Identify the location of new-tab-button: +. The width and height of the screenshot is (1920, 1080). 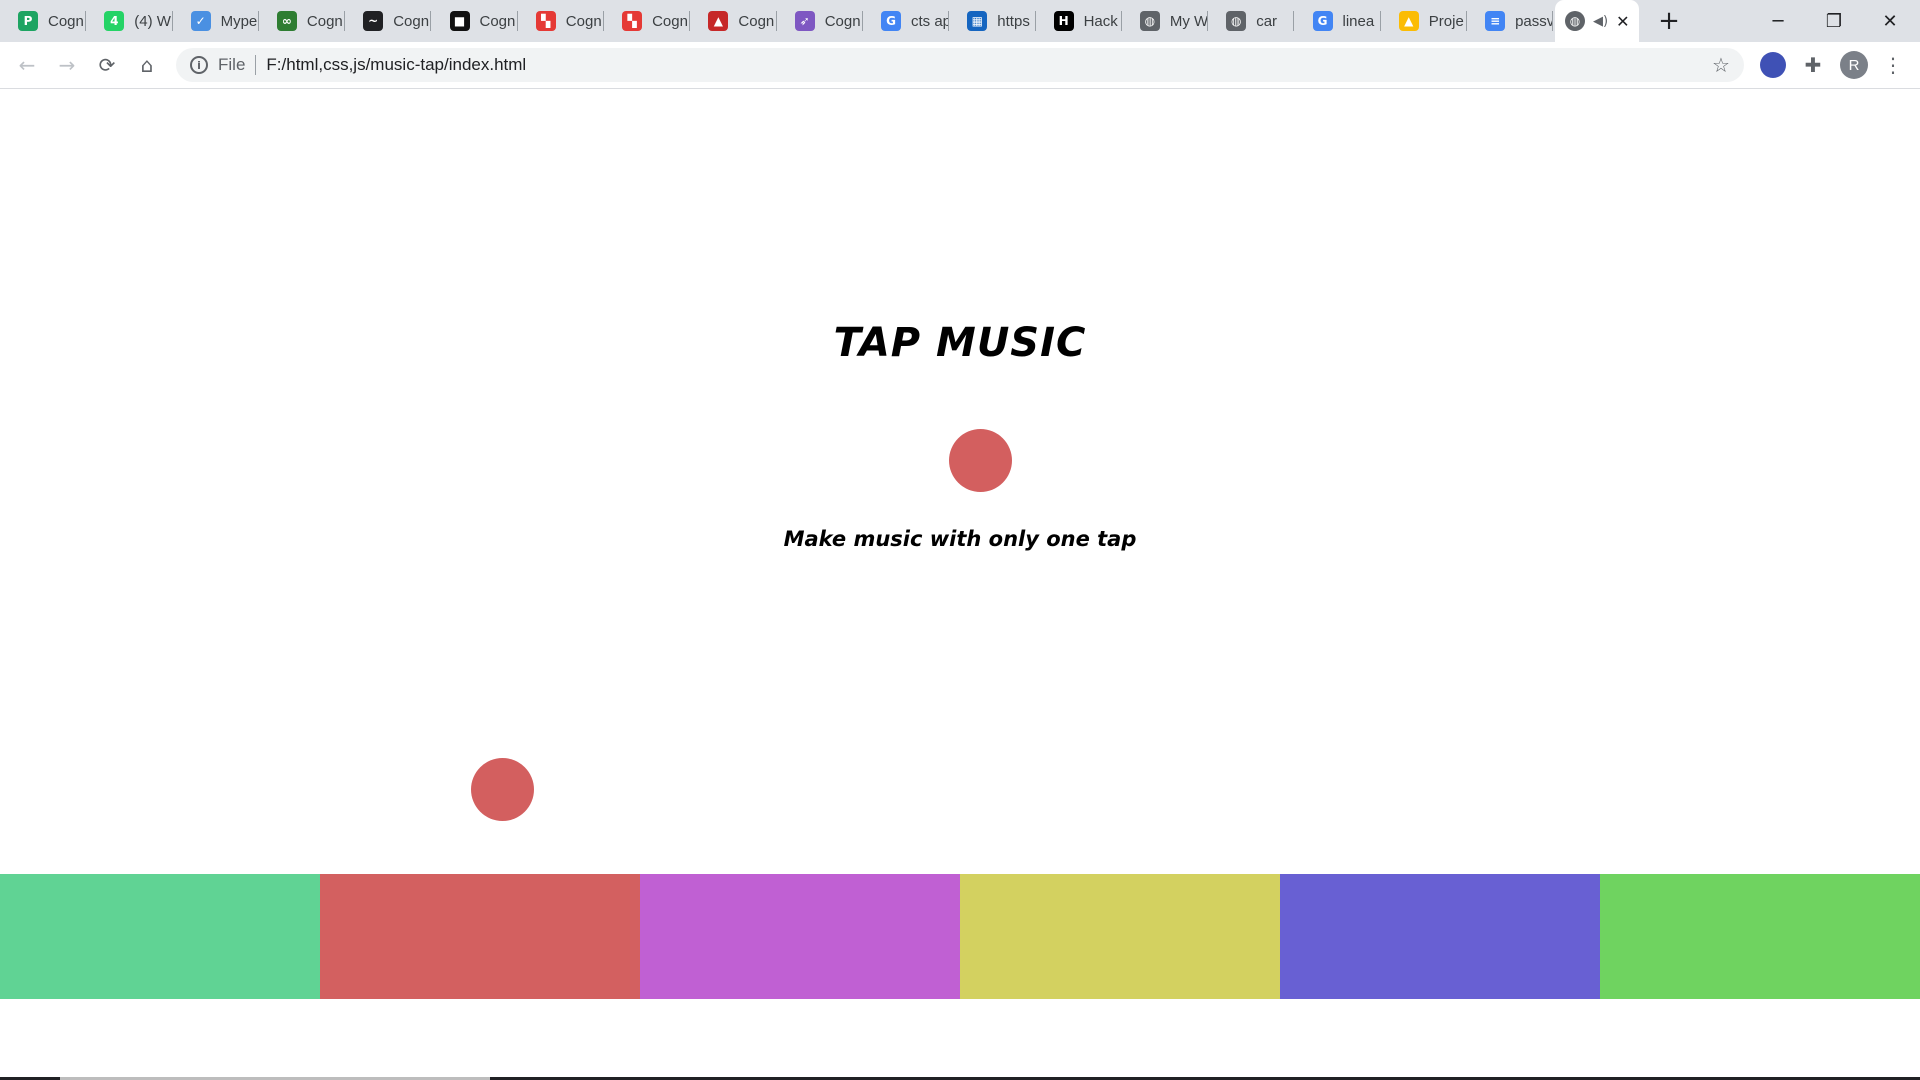
(1669, 21).